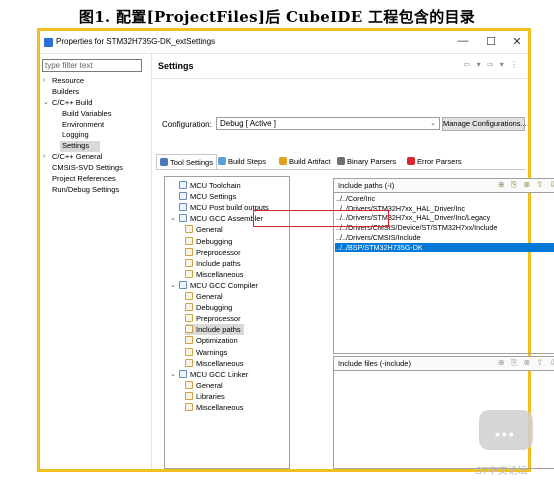  I want to click on nav-item: › C/C++ General, so click(95, 157).